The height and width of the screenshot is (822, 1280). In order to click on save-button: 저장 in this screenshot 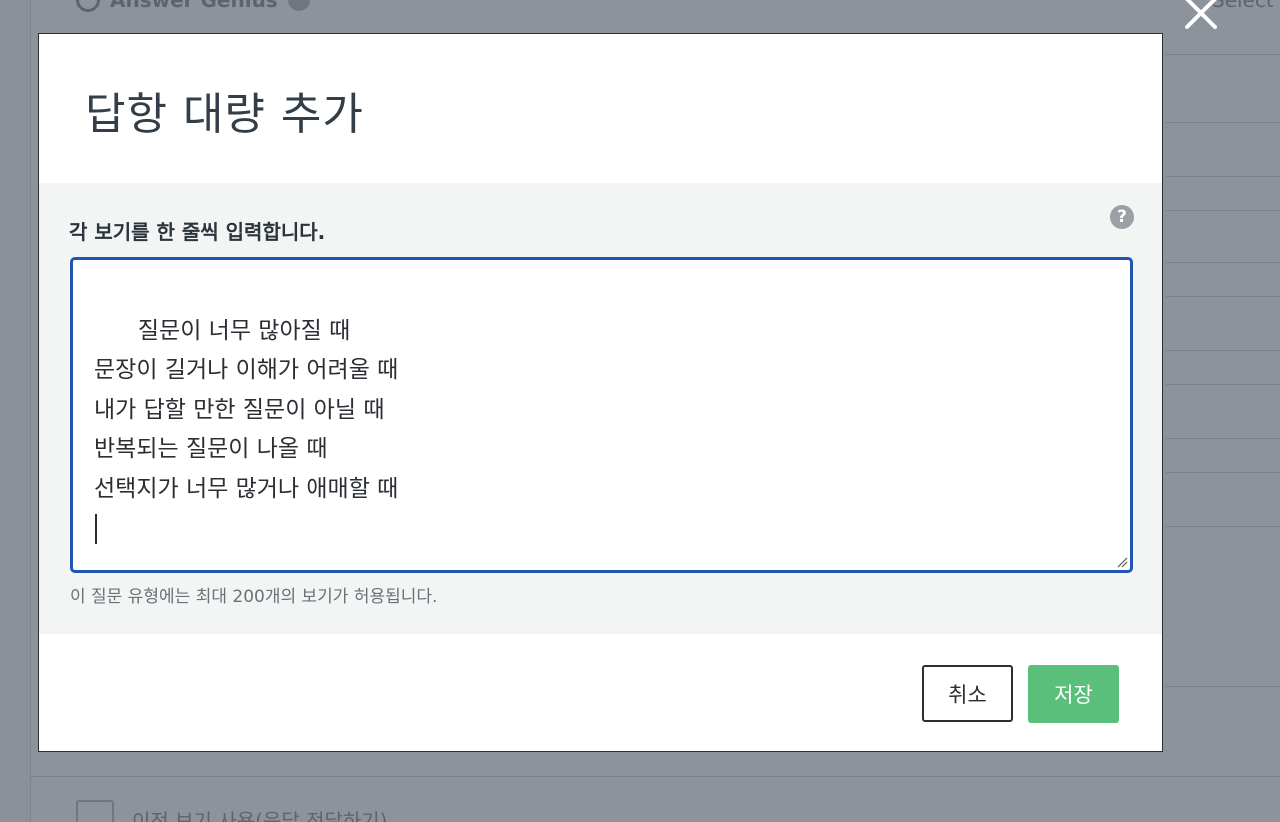, I will do `click(1073, 694)`.